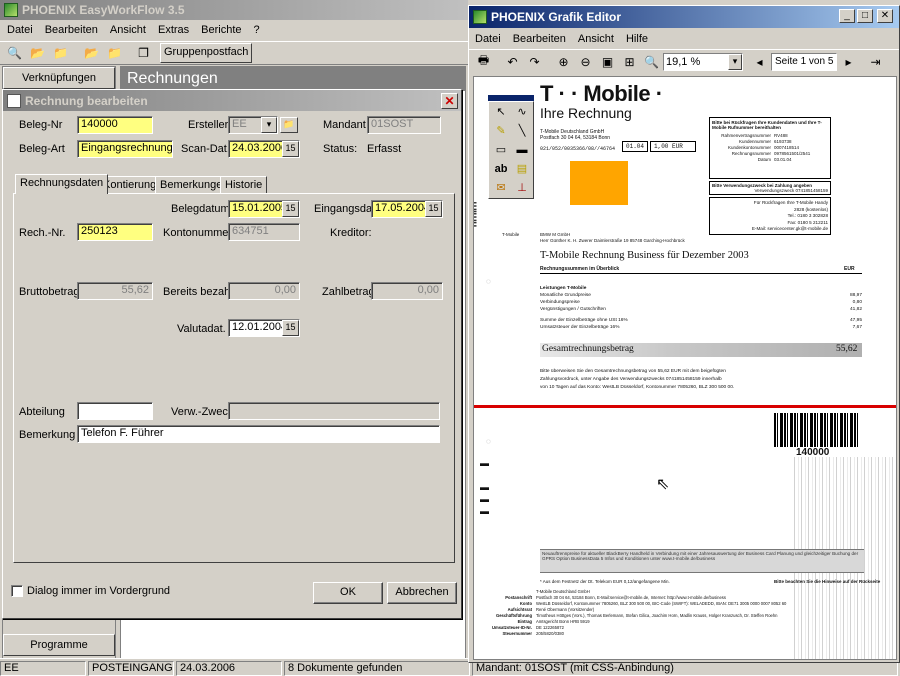 The image size is (900, 676). I want to click on filled-rectangle-tool-icon: ▬, so click(522, 151).